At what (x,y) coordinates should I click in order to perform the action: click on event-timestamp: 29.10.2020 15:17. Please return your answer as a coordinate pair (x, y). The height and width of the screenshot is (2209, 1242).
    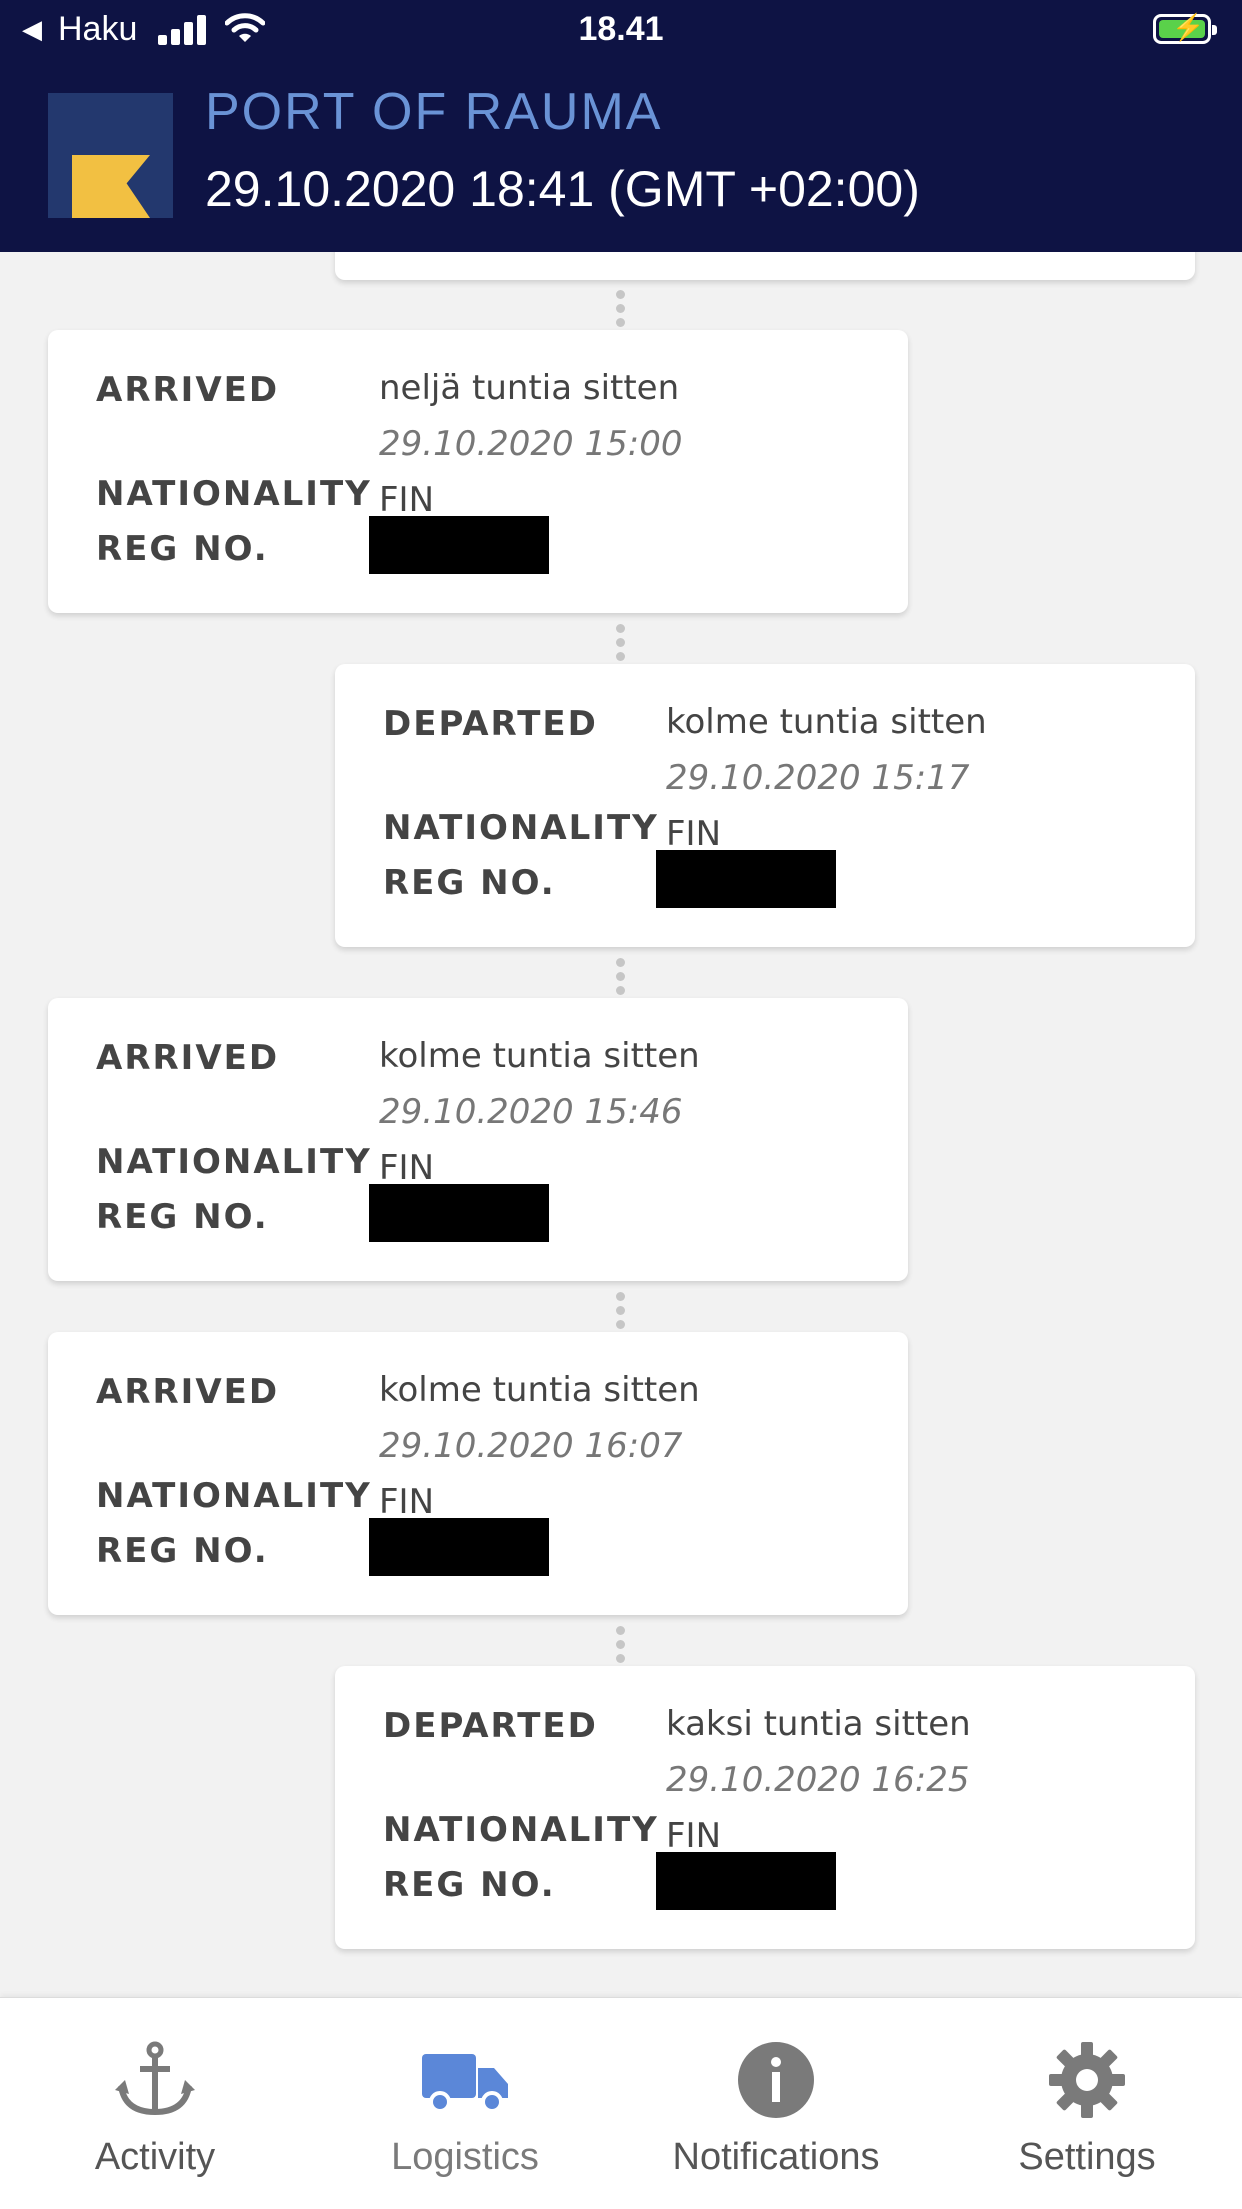
    Looking at the image, I should click on (818, 778).